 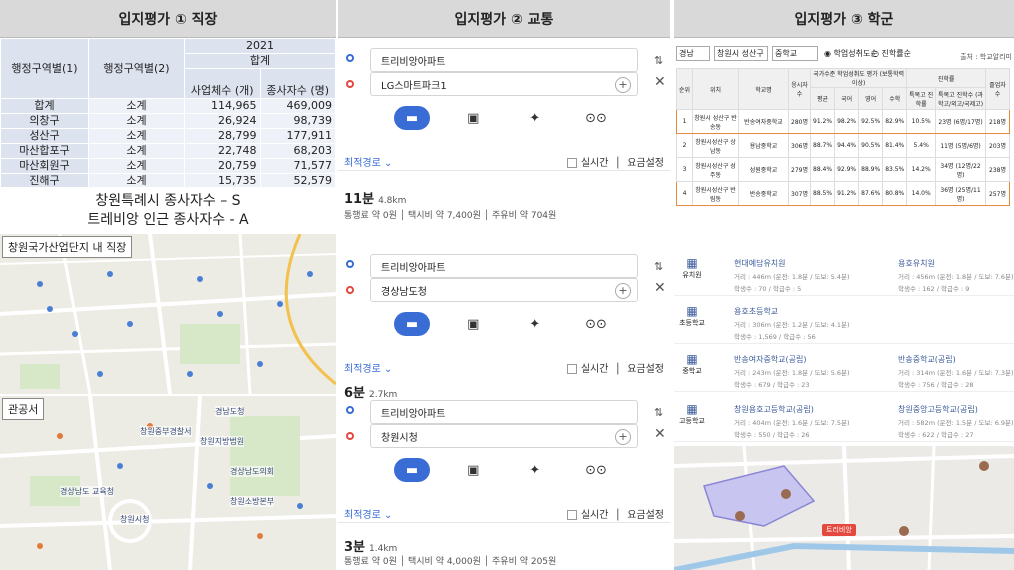 I want to click on school-category: ▦ 고등학교, so click(x=692, y=414).